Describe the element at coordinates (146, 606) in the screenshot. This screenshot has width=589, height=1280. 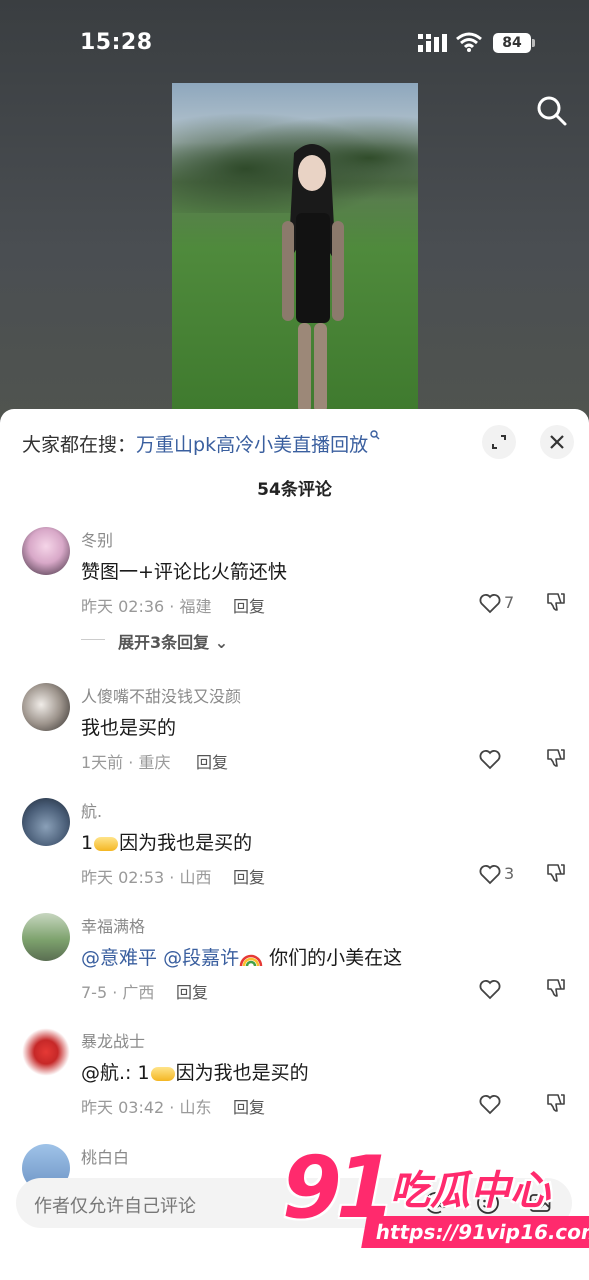
I see `comment-meta: 昨天 02:36 · 福建` at that location.